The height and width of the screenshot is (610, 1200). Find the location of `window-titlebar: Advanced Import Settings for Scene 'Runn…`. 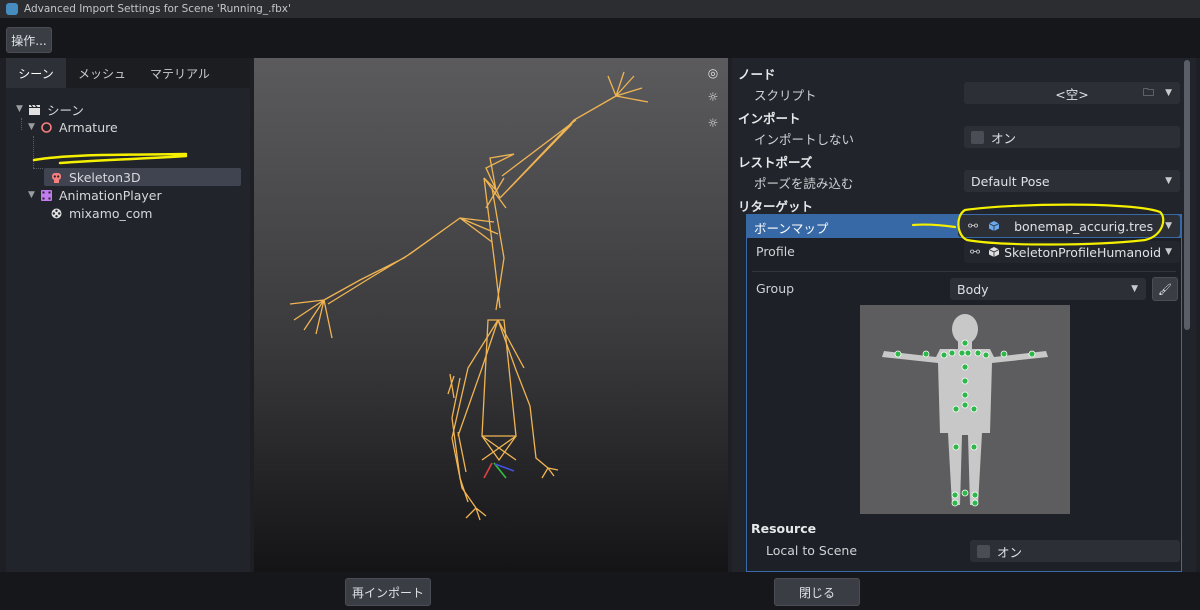

window-titlebar: Advanced Import Settings for Scene 'Runn… is located at coordinates (600, 9).